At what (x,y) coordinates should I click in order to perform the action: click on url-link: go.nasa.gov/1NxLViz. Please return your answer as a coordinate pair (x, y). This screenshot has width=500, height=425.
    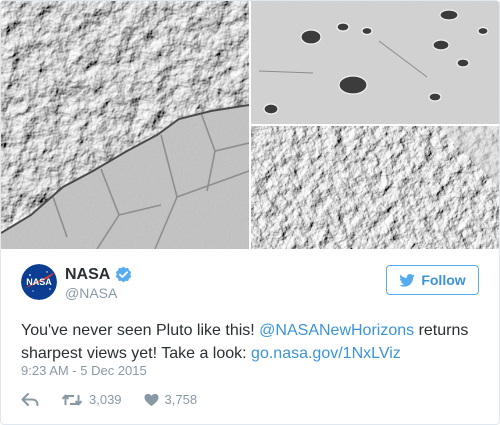
    Looking at the image, I should click on (326, 353).